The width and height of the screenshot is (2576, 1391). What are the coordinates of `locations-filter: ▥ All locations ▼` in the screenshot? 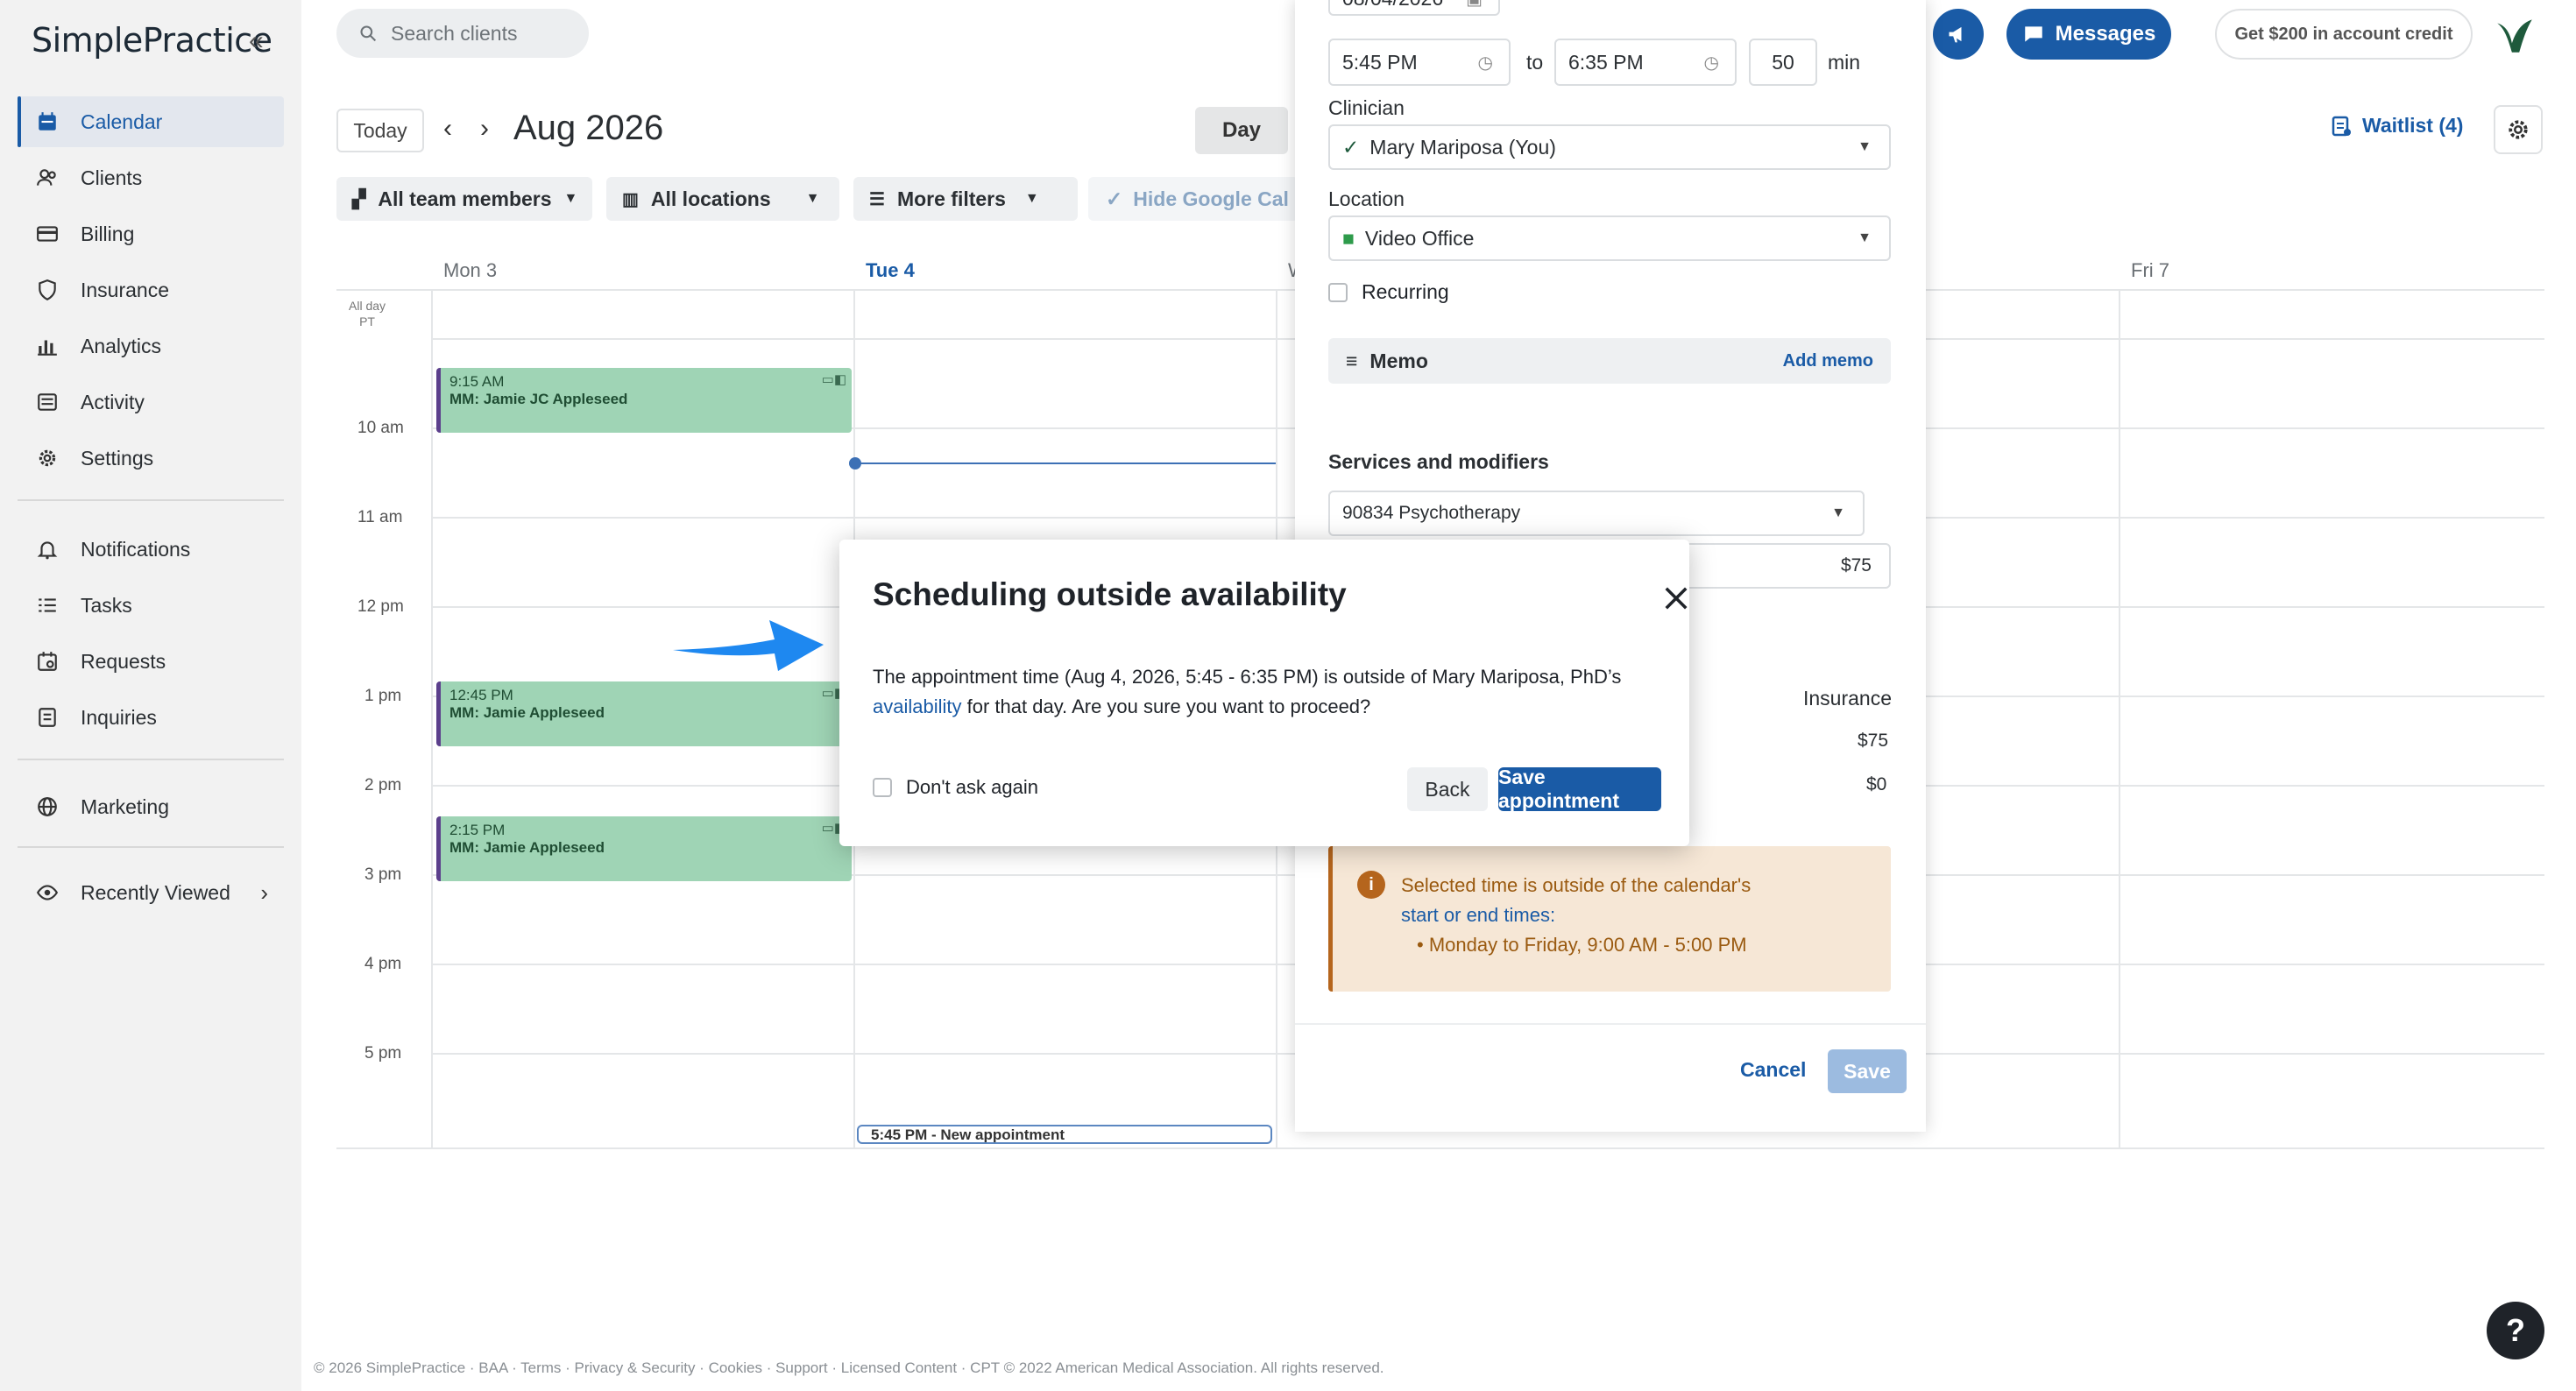 It's located at (722, 199).